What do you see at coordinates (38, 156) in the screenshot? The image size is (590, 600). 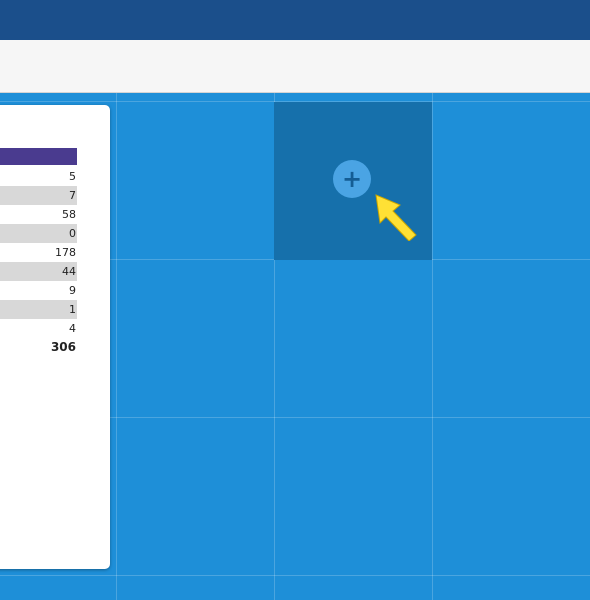 I see `table-header` at bounding box center [38, 156].